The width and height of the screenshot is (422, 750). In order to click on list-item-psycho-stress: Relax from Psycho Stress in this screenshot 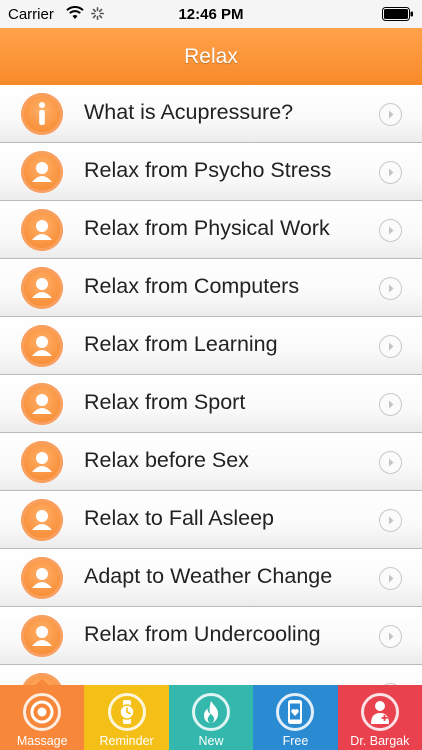, I will do `click(211, 172)`.